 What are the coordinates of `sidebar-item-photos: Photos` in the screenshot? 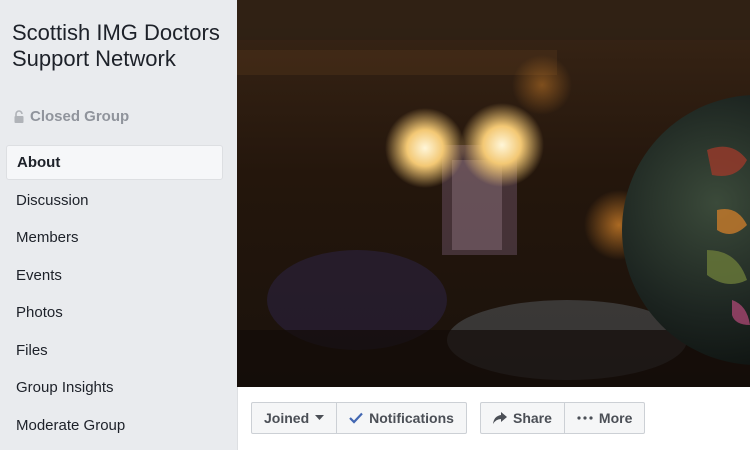 It's located at (114, 313).